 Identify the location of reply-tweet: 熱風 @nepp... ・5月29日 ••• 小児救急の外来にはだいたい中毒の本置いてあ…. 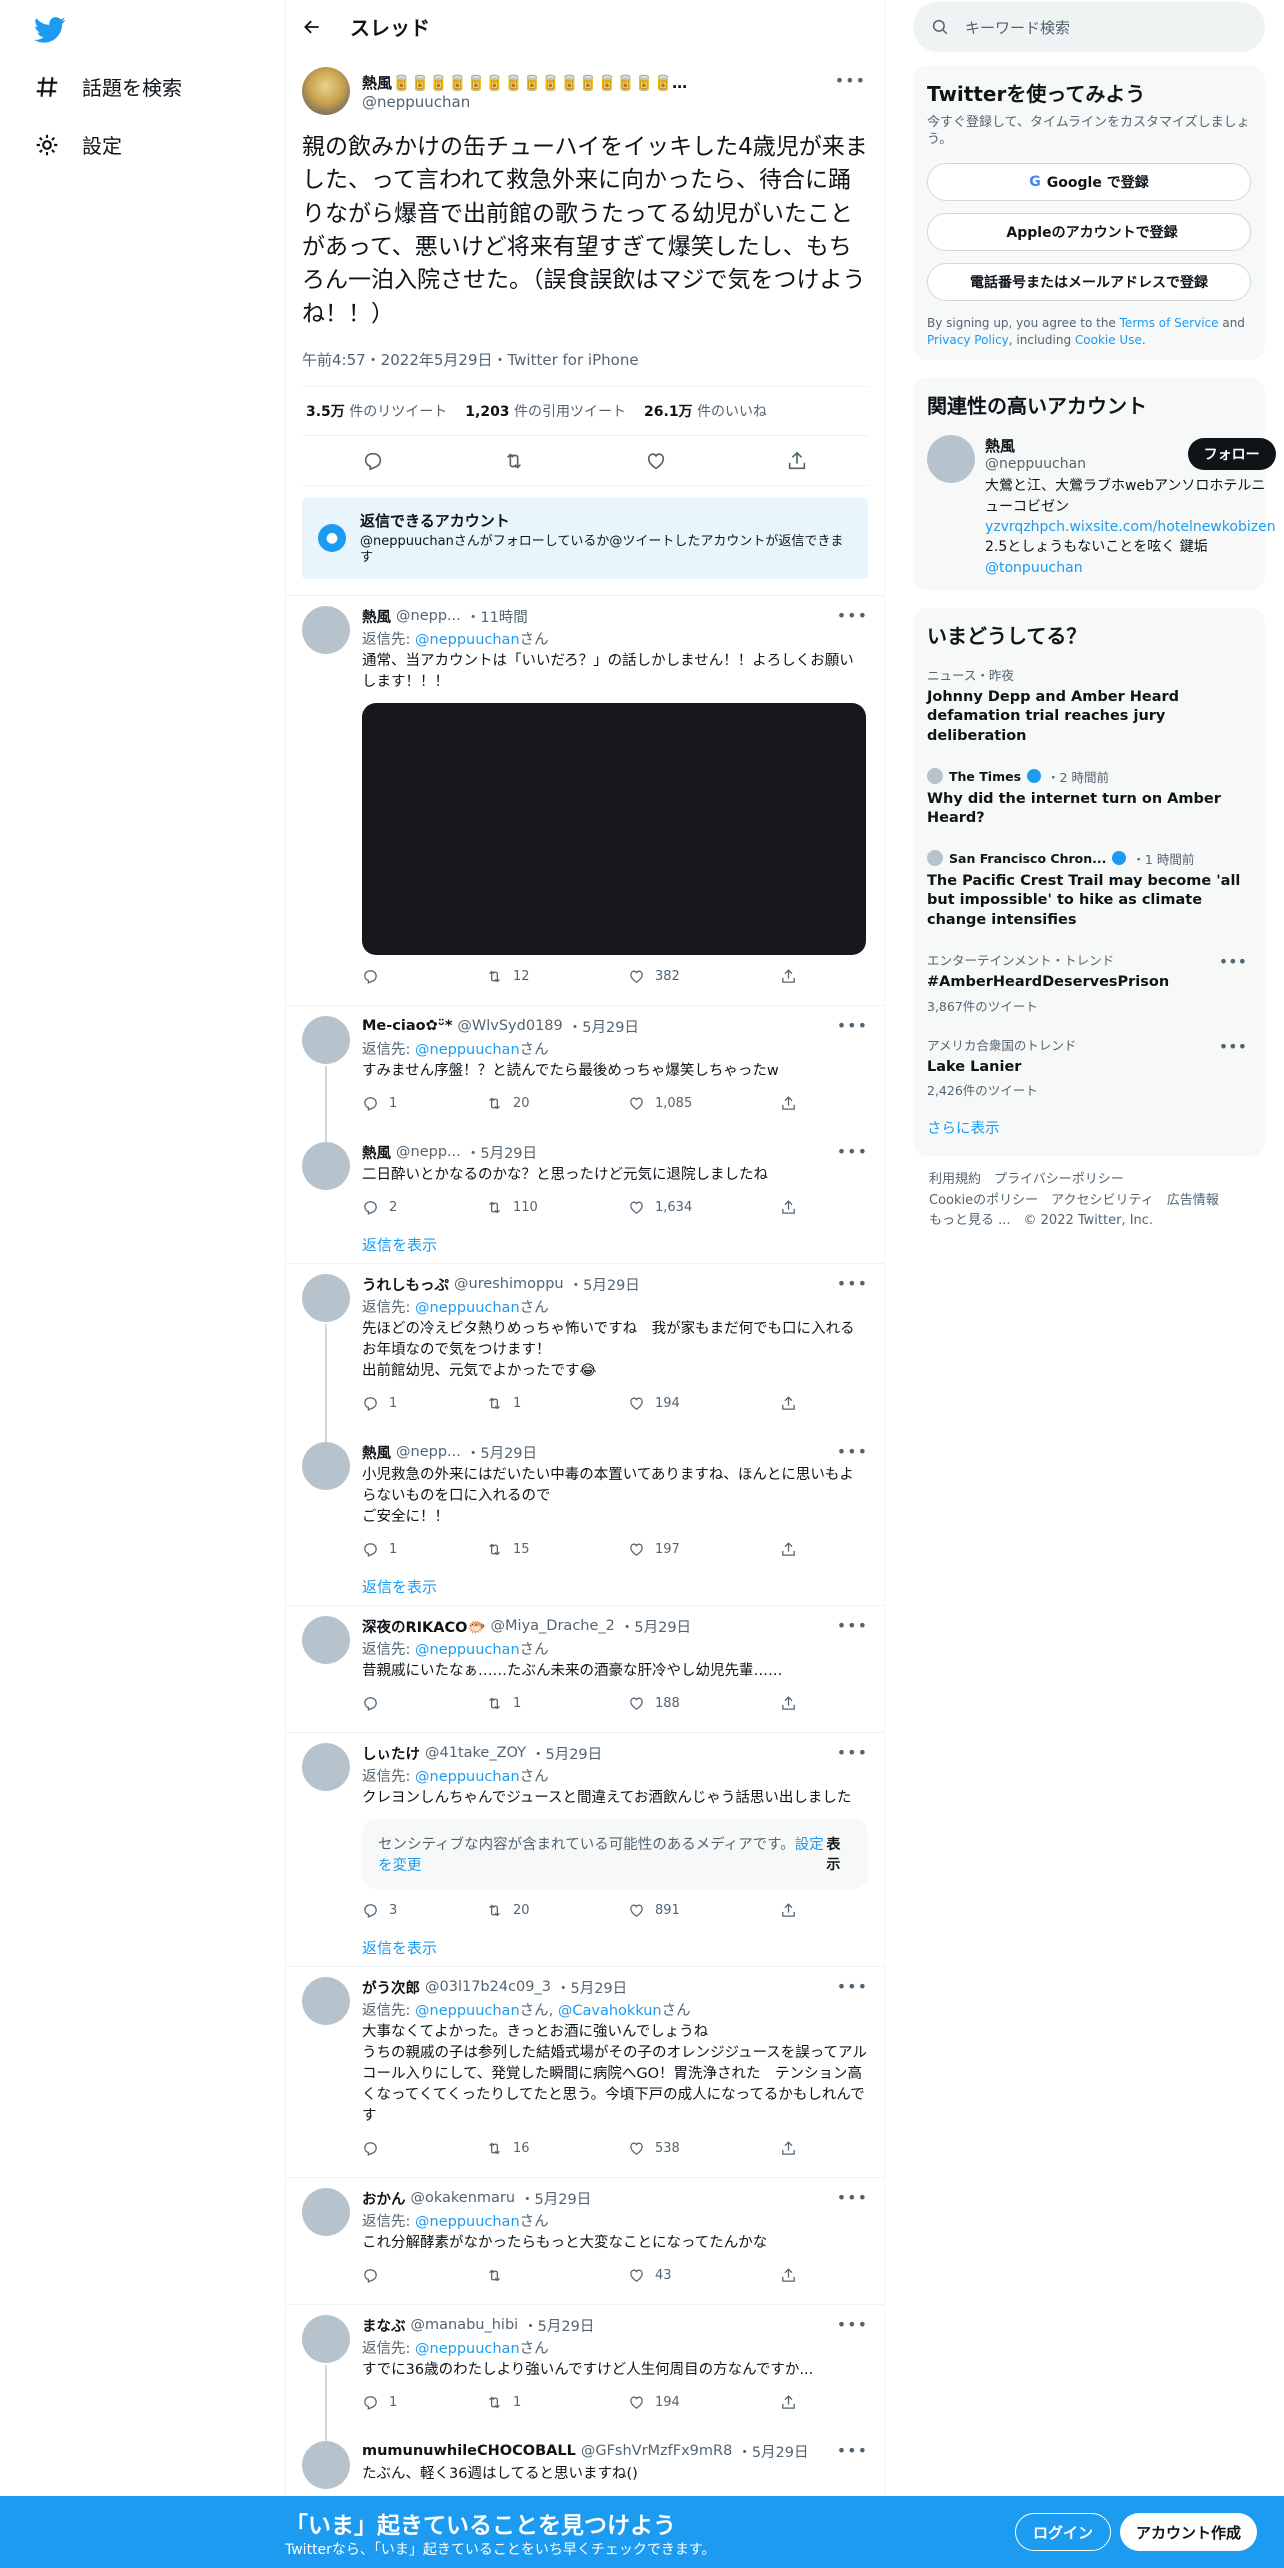
(585, 1518).